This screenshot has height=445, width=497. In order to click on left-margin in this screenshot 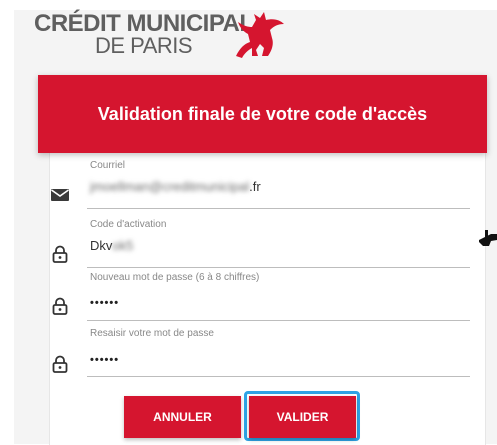, I will do `click(7, 222)`.